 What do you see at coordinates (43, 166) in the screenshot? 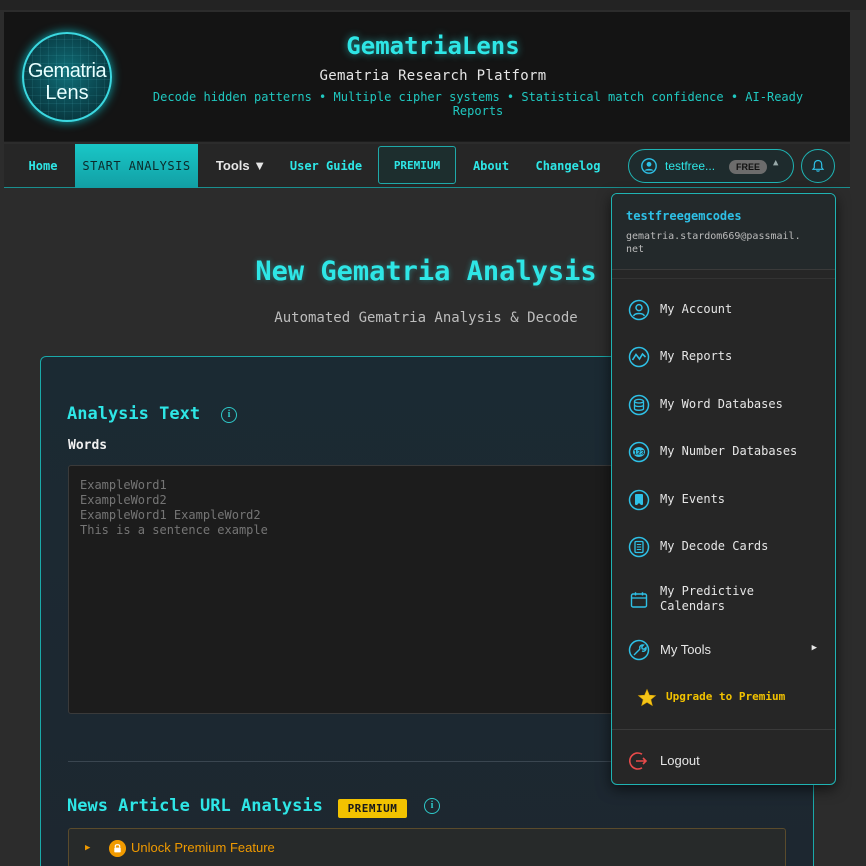
I see `nav-home: Home` at bounding box center [43, 166].